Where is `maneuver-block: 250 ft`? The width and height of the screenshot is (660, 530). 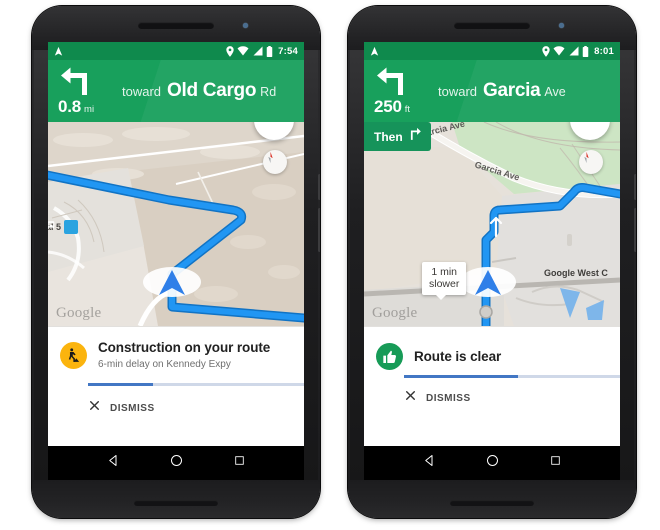
maneuver-block: 250 ft is located at coordinates (405, 91).